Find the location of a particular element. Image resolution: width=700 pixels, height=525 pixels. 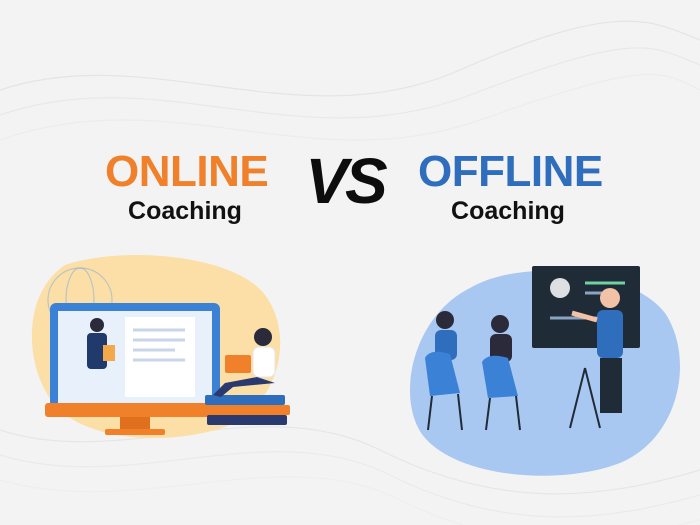

chalkboard is located at coordinates (586, 307).